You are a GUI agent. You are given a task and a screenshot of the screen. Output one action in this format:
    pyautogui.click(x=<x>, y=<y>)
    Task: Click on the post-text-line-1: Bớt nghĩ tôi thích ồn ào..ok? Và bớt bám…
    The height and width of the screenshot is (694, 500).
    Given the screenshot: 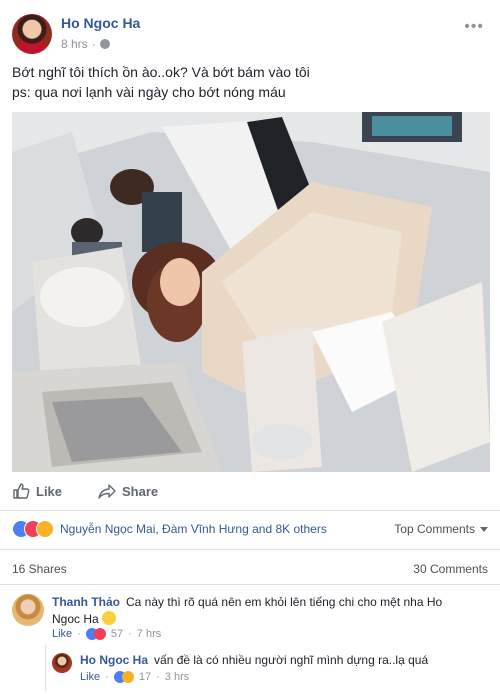 What is the action you would take?
    pyautogui.click(x=161, y=72)
    